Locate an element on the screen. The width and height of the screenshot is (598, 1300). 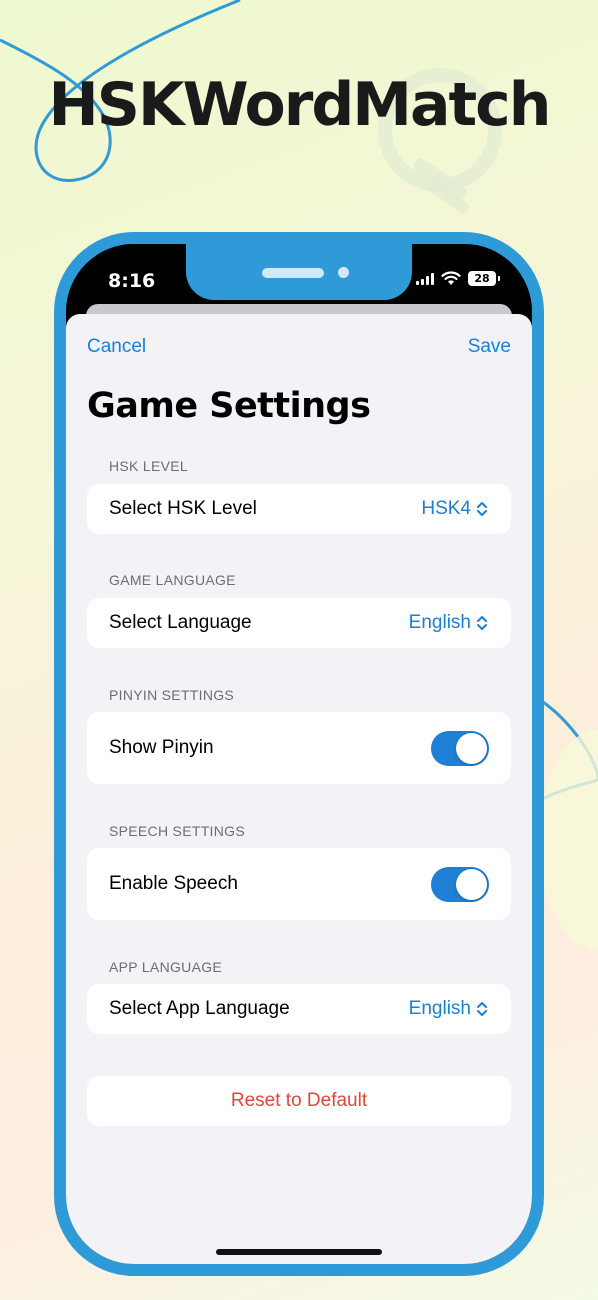
row-label: Show Pinyin is located at coordinates (161, 747).